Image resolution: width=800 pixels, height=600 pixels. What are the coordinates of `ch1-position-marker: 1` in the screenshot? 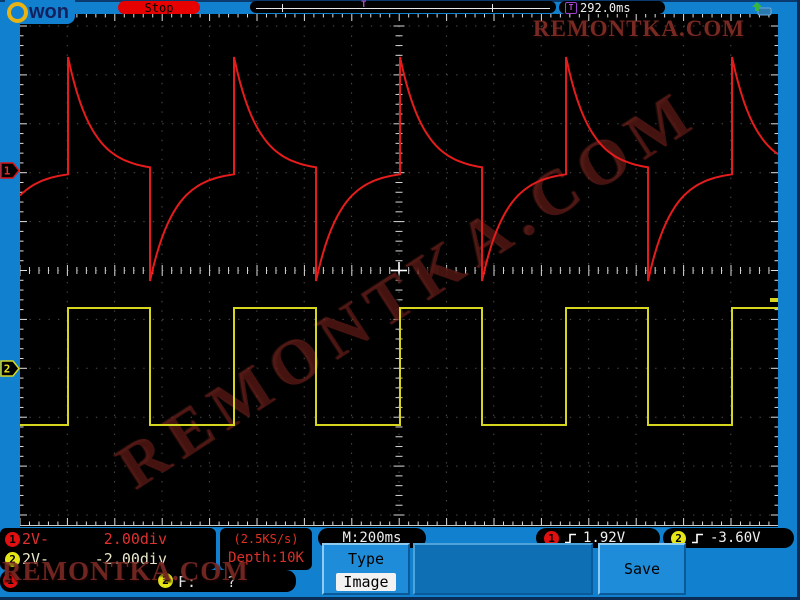 It's located at (10, 170).